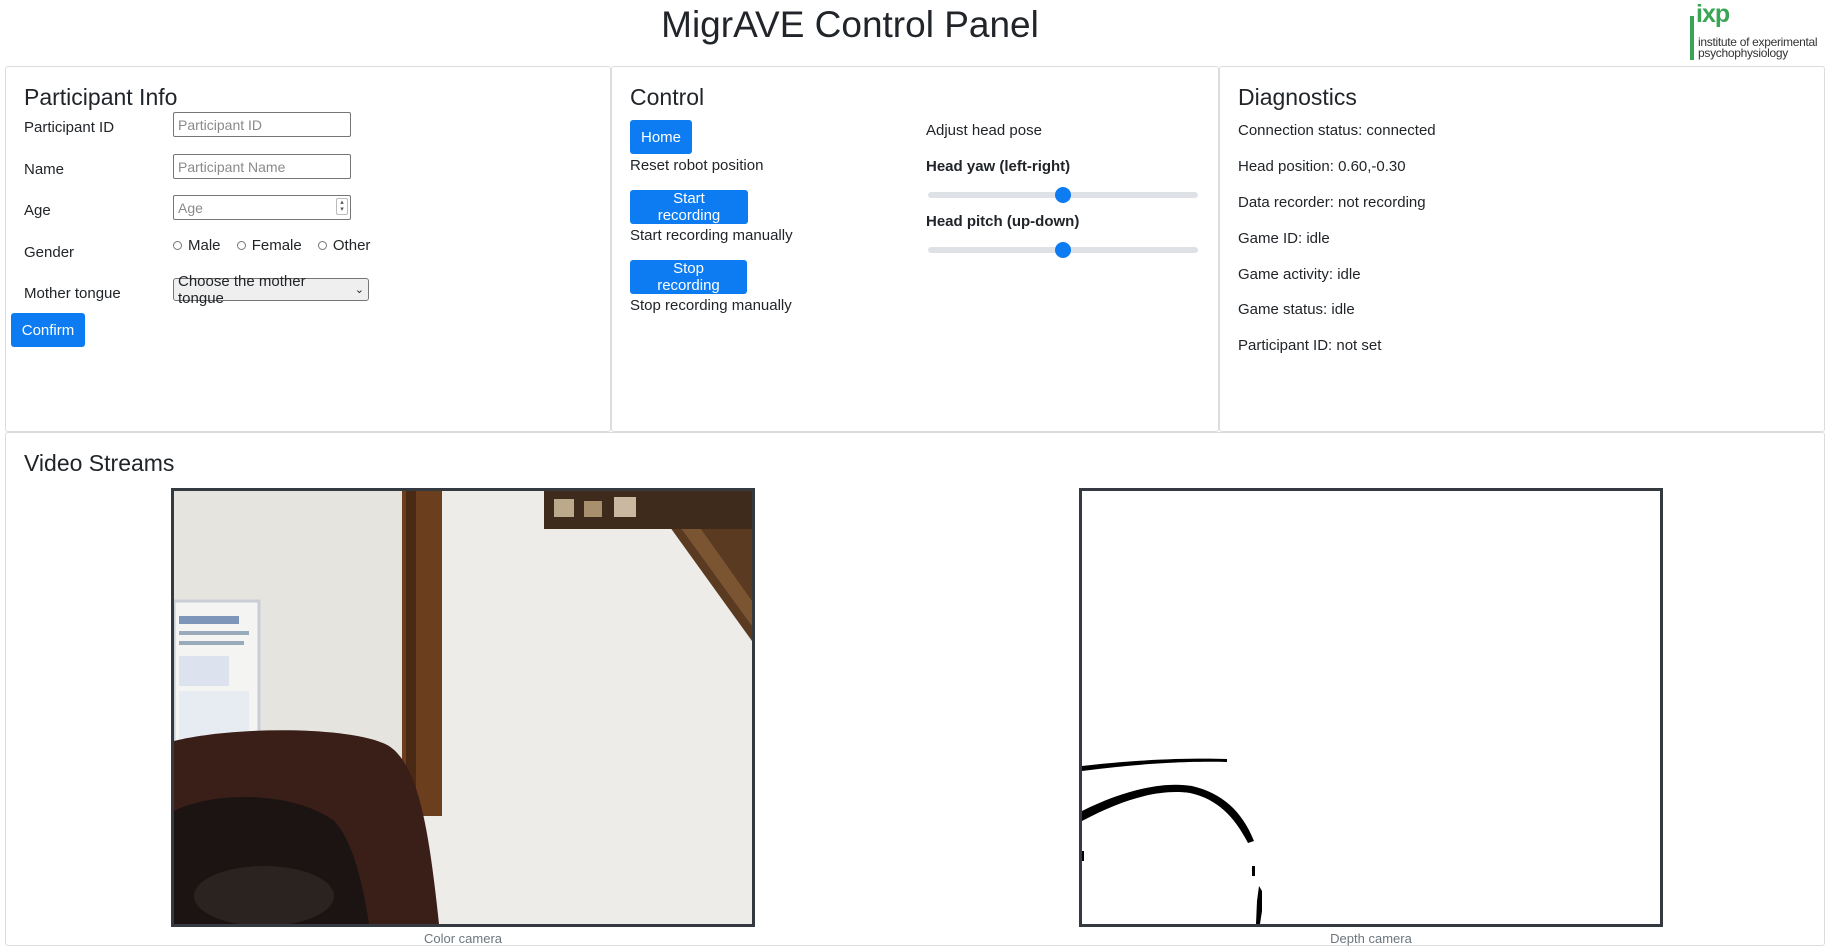 The image size is (1825, 946). I want to click on home-button: Home, so click(661, 137).